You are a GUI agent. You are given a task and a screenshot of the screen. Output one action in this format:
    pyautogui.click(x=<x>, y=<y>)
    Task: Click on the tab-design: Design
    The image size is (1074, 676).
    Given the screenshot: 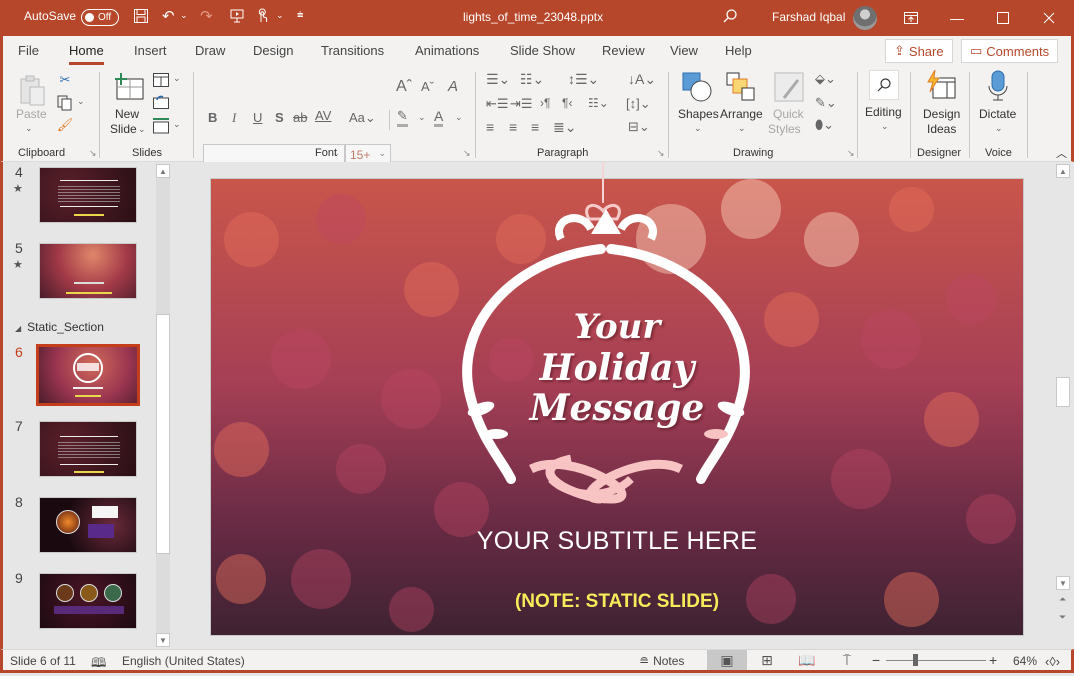 What is the action you would take?
    pyautogui.click(x=273, y=50)
    